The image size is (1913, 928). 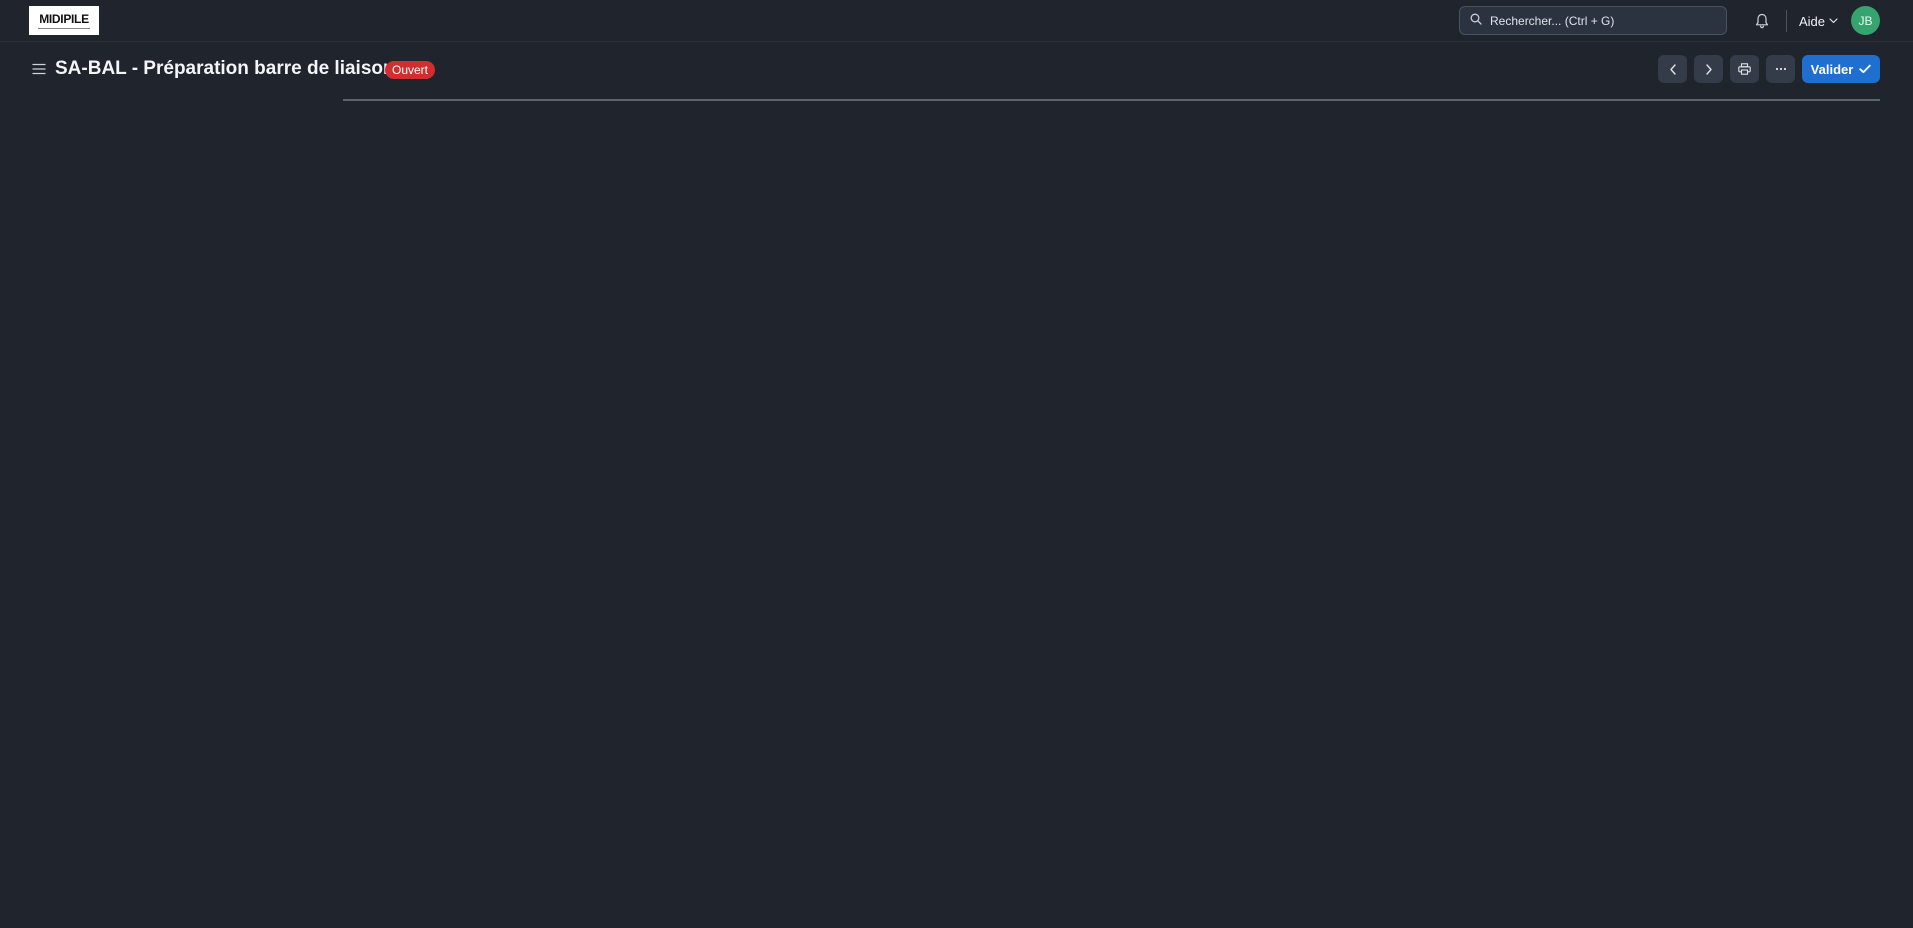 I want to click on help-label: Aide, so click(x=1812, y=21).